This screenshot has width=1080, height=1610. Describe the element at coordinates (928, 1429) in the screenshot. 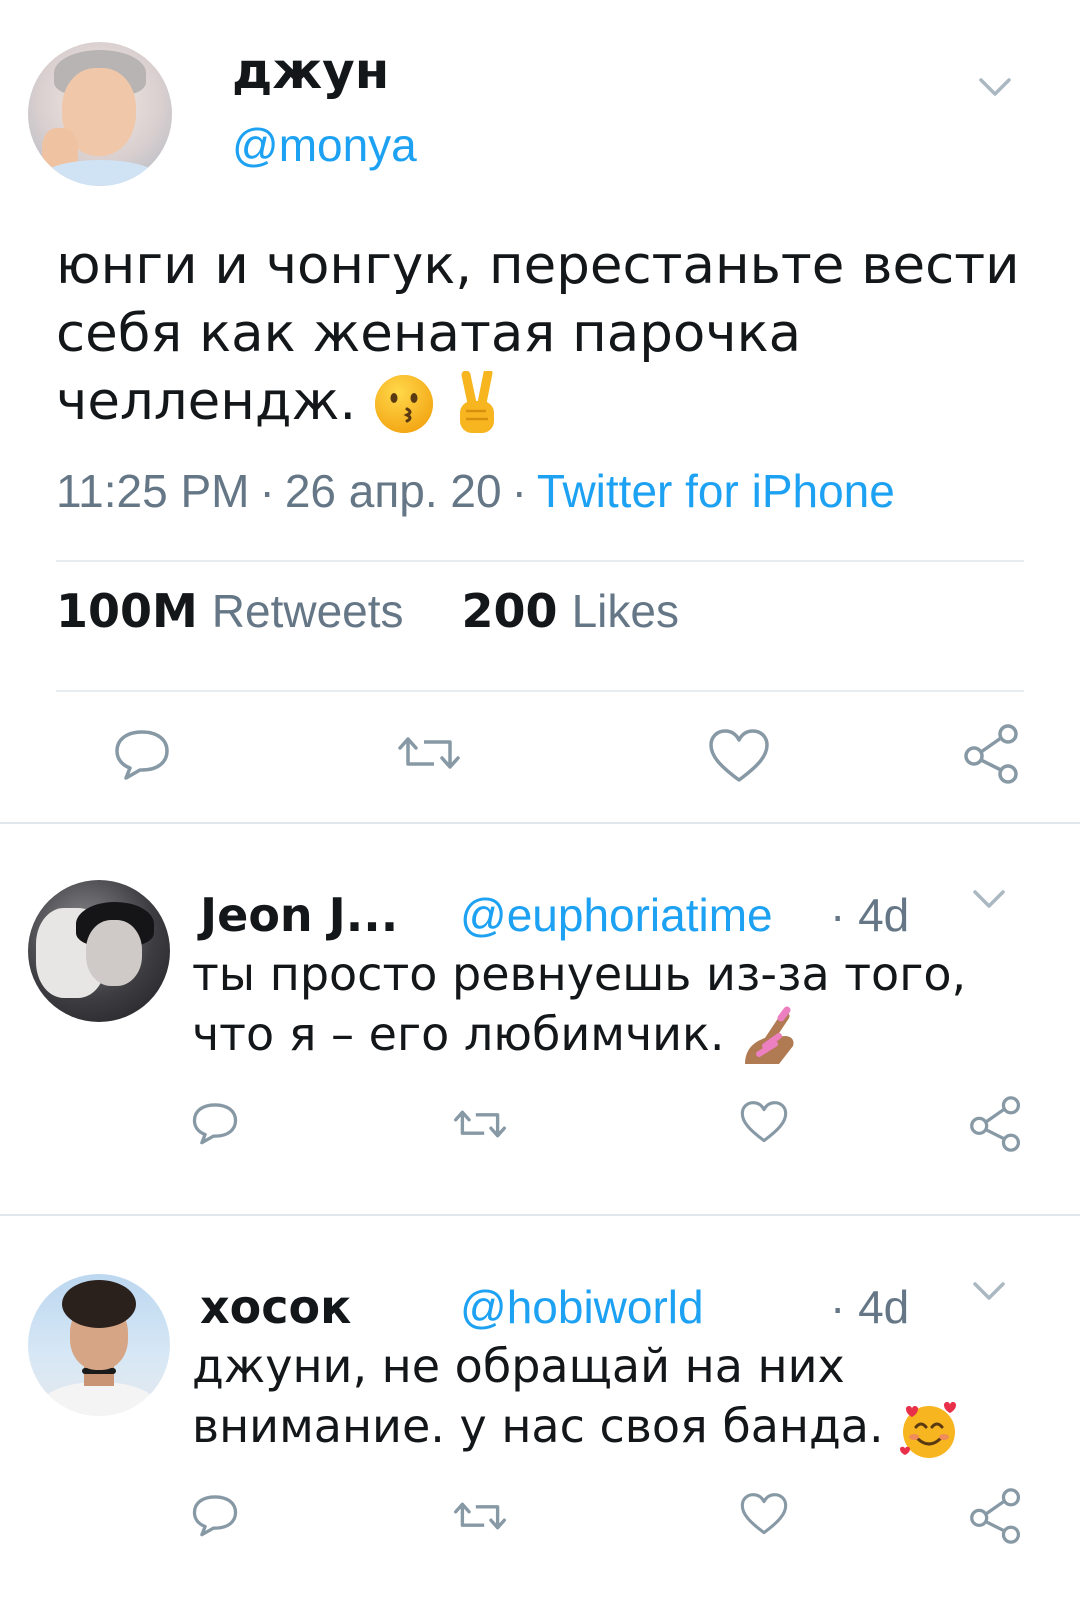

I see `smiling-face-with-hearts-icon` at that location.